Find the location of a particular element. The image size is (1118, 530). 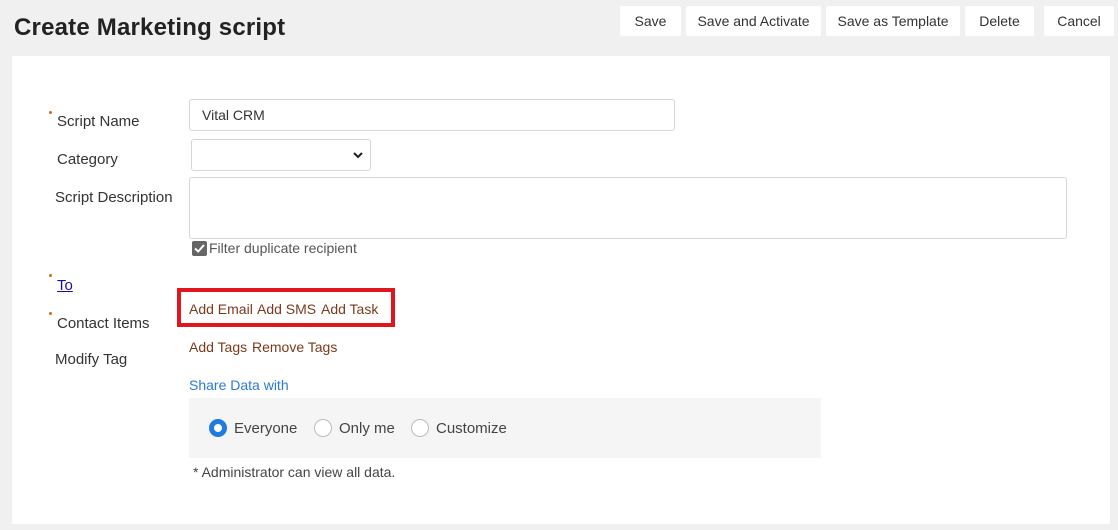

save-and-activate-button: Save and Activate is located at coordinates (753, 21).